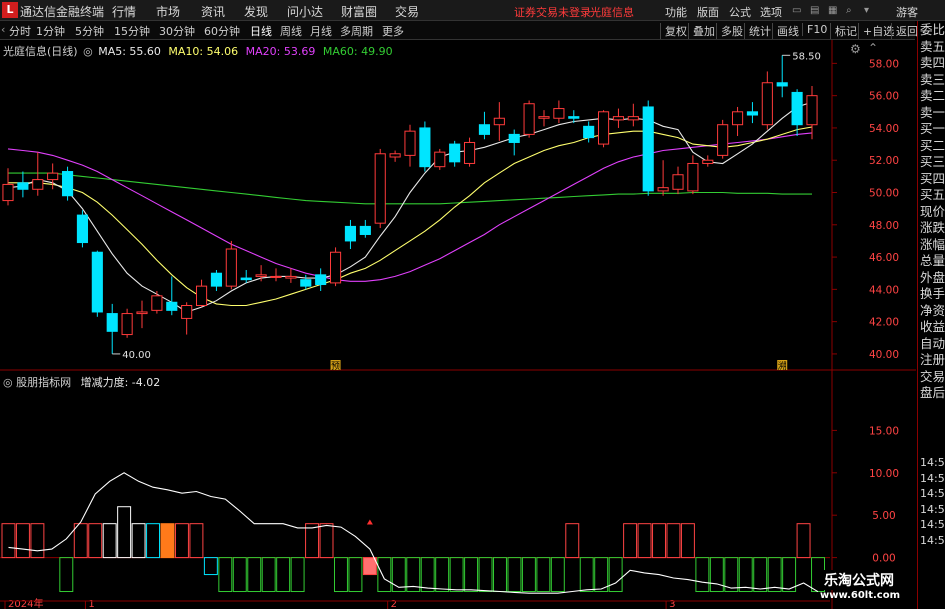  What do you see at coordinates (393, 31) in the screenshot?
I see `tab-more: 更多` at bounding box center [393, 31].